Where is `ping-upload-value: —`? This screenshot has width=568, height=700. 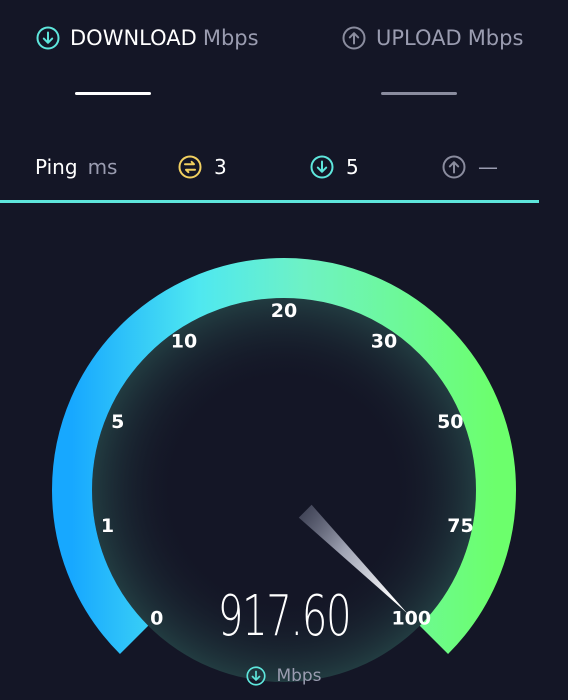 ping-upload-value: — is located at coordinates (488, 167).